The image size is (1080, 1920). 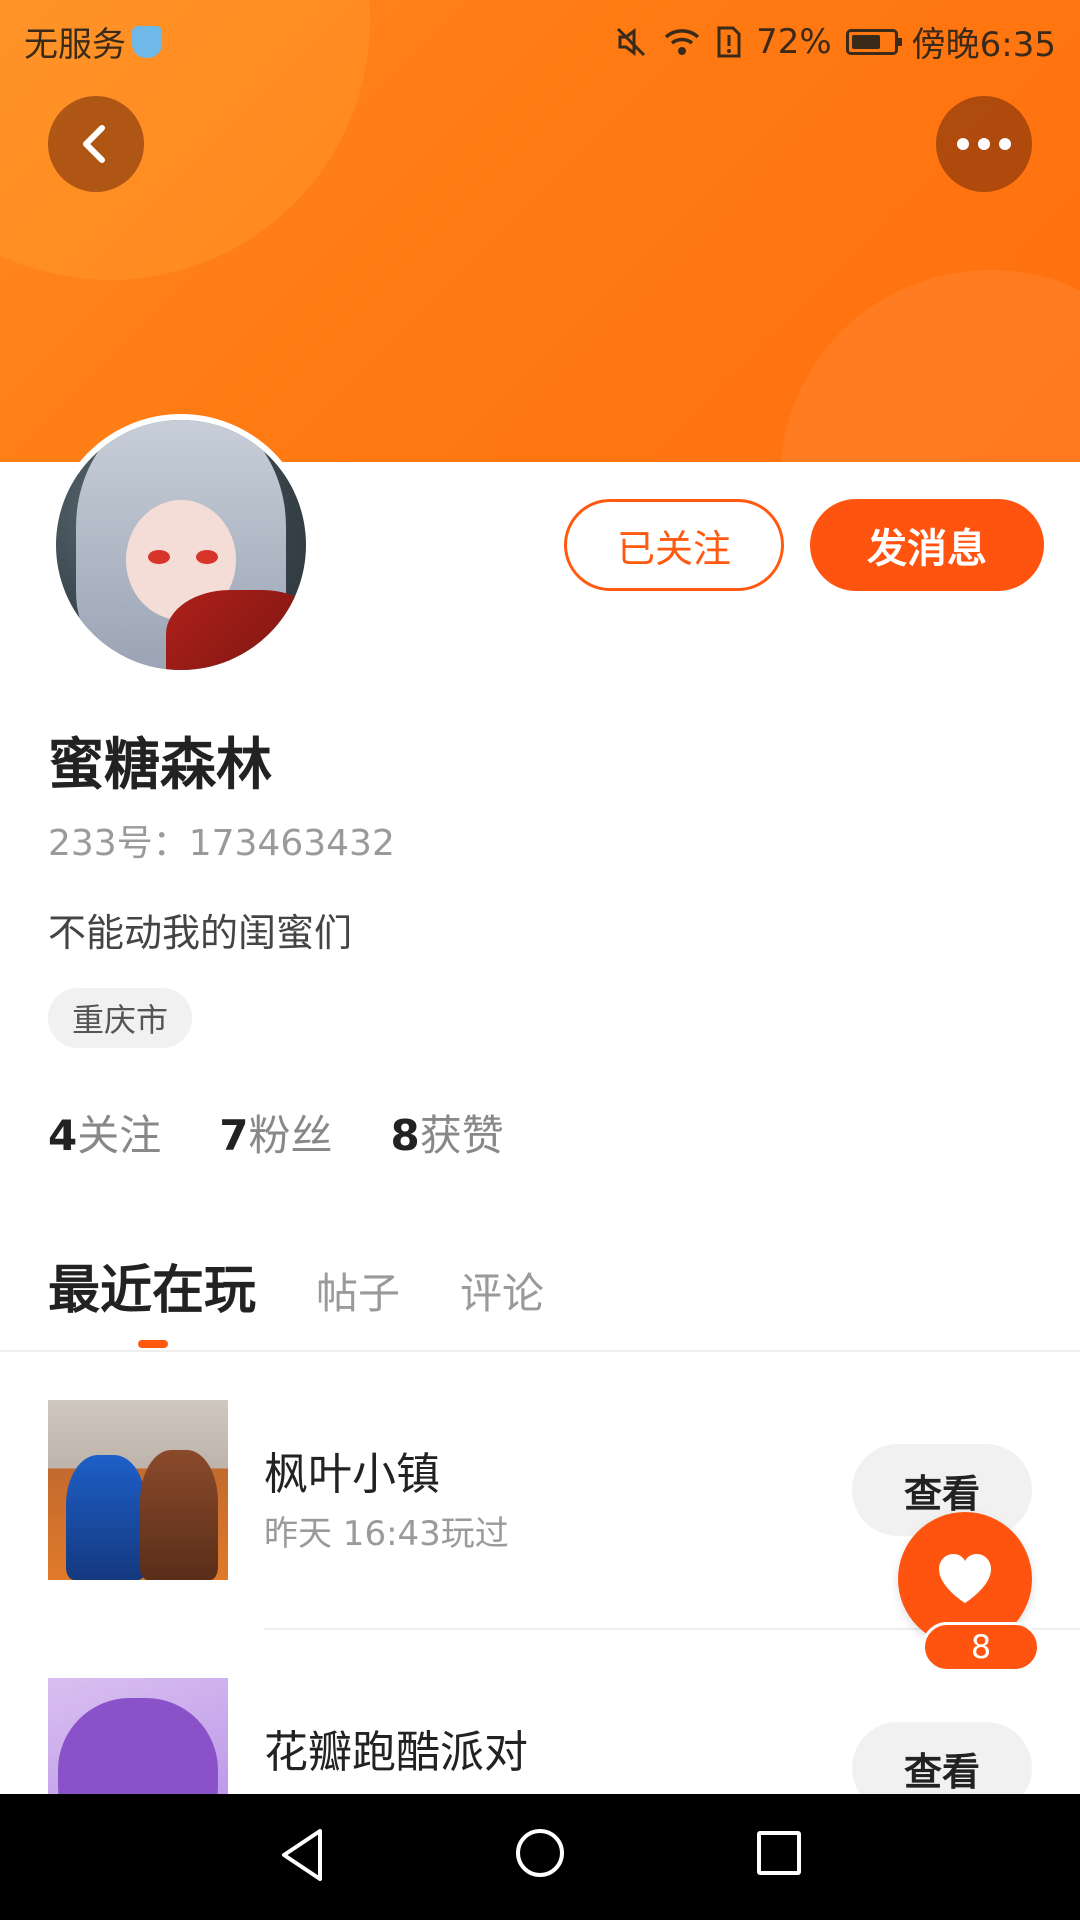 What do you see at coordinates (221, 843) in the screenshot?
I see `profile-id: 233号：173463432` at bounding box center [221, 843].